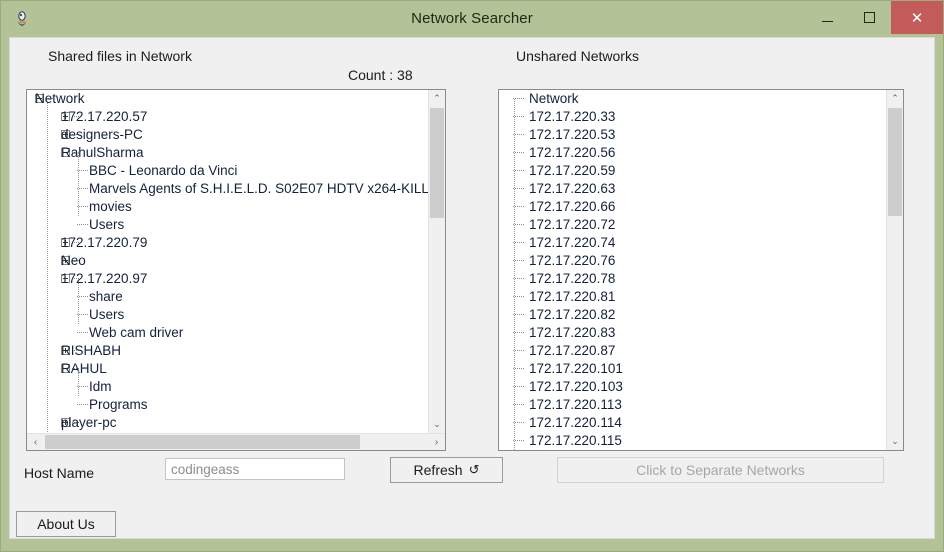 This screenshot has width=944, height=552. What do you see at coordinates (701, 279) in the screenshot?
I see `list-item: 172.17.220.78` at bounding box center [701, 279].